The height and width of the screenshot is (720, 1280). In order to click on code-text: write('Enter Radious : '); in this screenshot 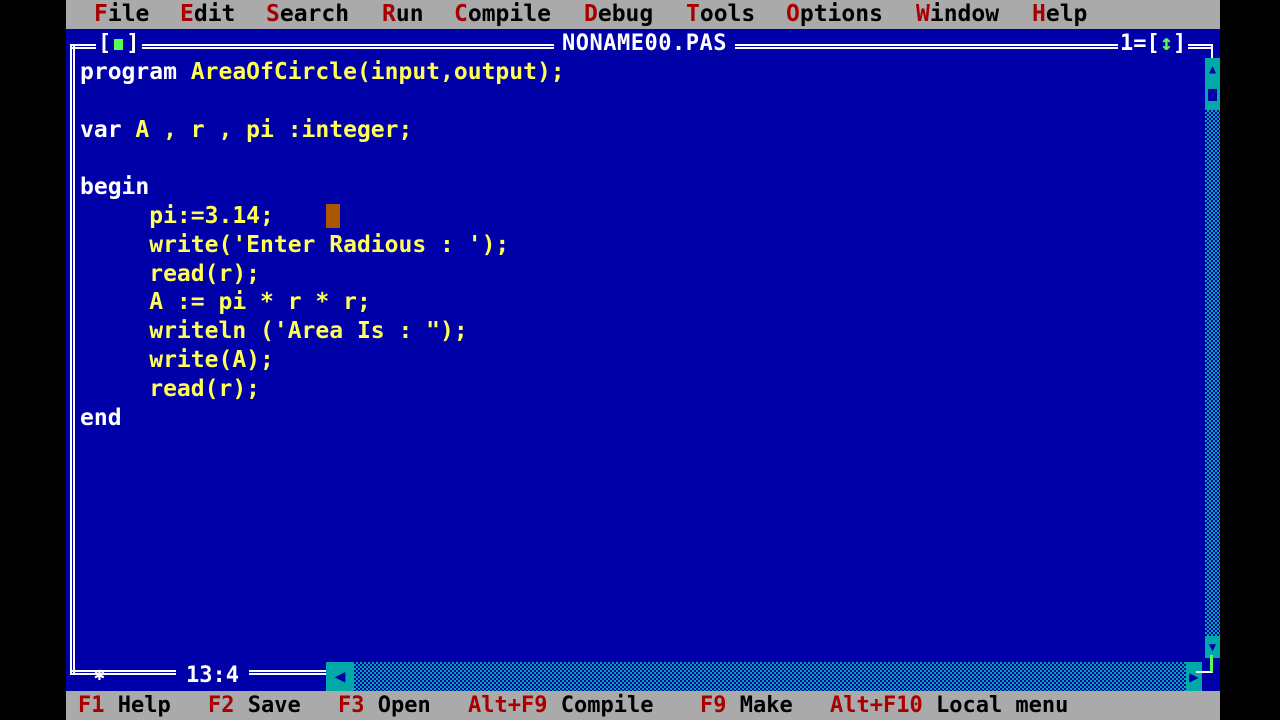, I will do `click(295, 244)`.